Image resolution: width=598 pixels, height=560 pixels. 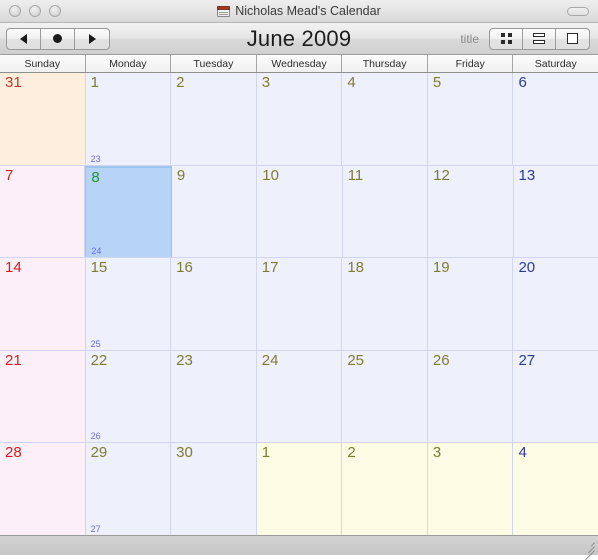 What do you see at coordinates (99, 453) in the screenshot?
I see `day-number: 29` at bounding box center [99, 453].